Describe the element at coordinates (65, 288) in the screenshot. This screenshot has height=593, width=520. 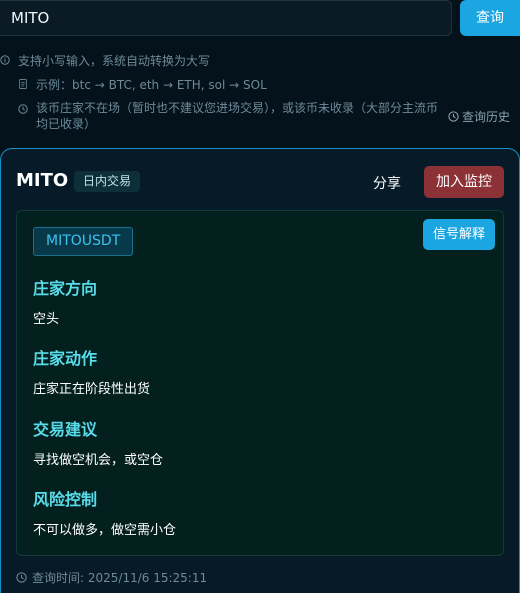
I see `dealer-direction-heading: 庄家方向` at that location.